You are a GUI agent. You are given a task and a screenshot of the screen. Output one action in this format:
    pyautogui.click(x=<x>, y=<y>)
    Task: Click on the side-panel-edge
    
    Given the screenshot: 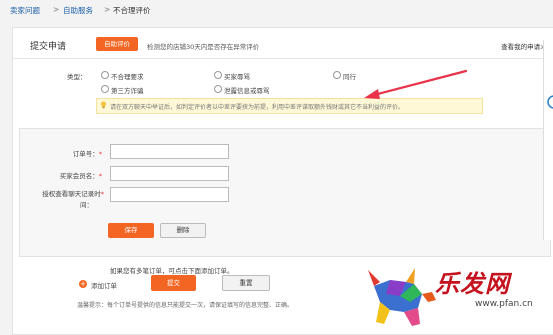 What is the action you would take?
    pyautogui.click(x=548, y=140)
    